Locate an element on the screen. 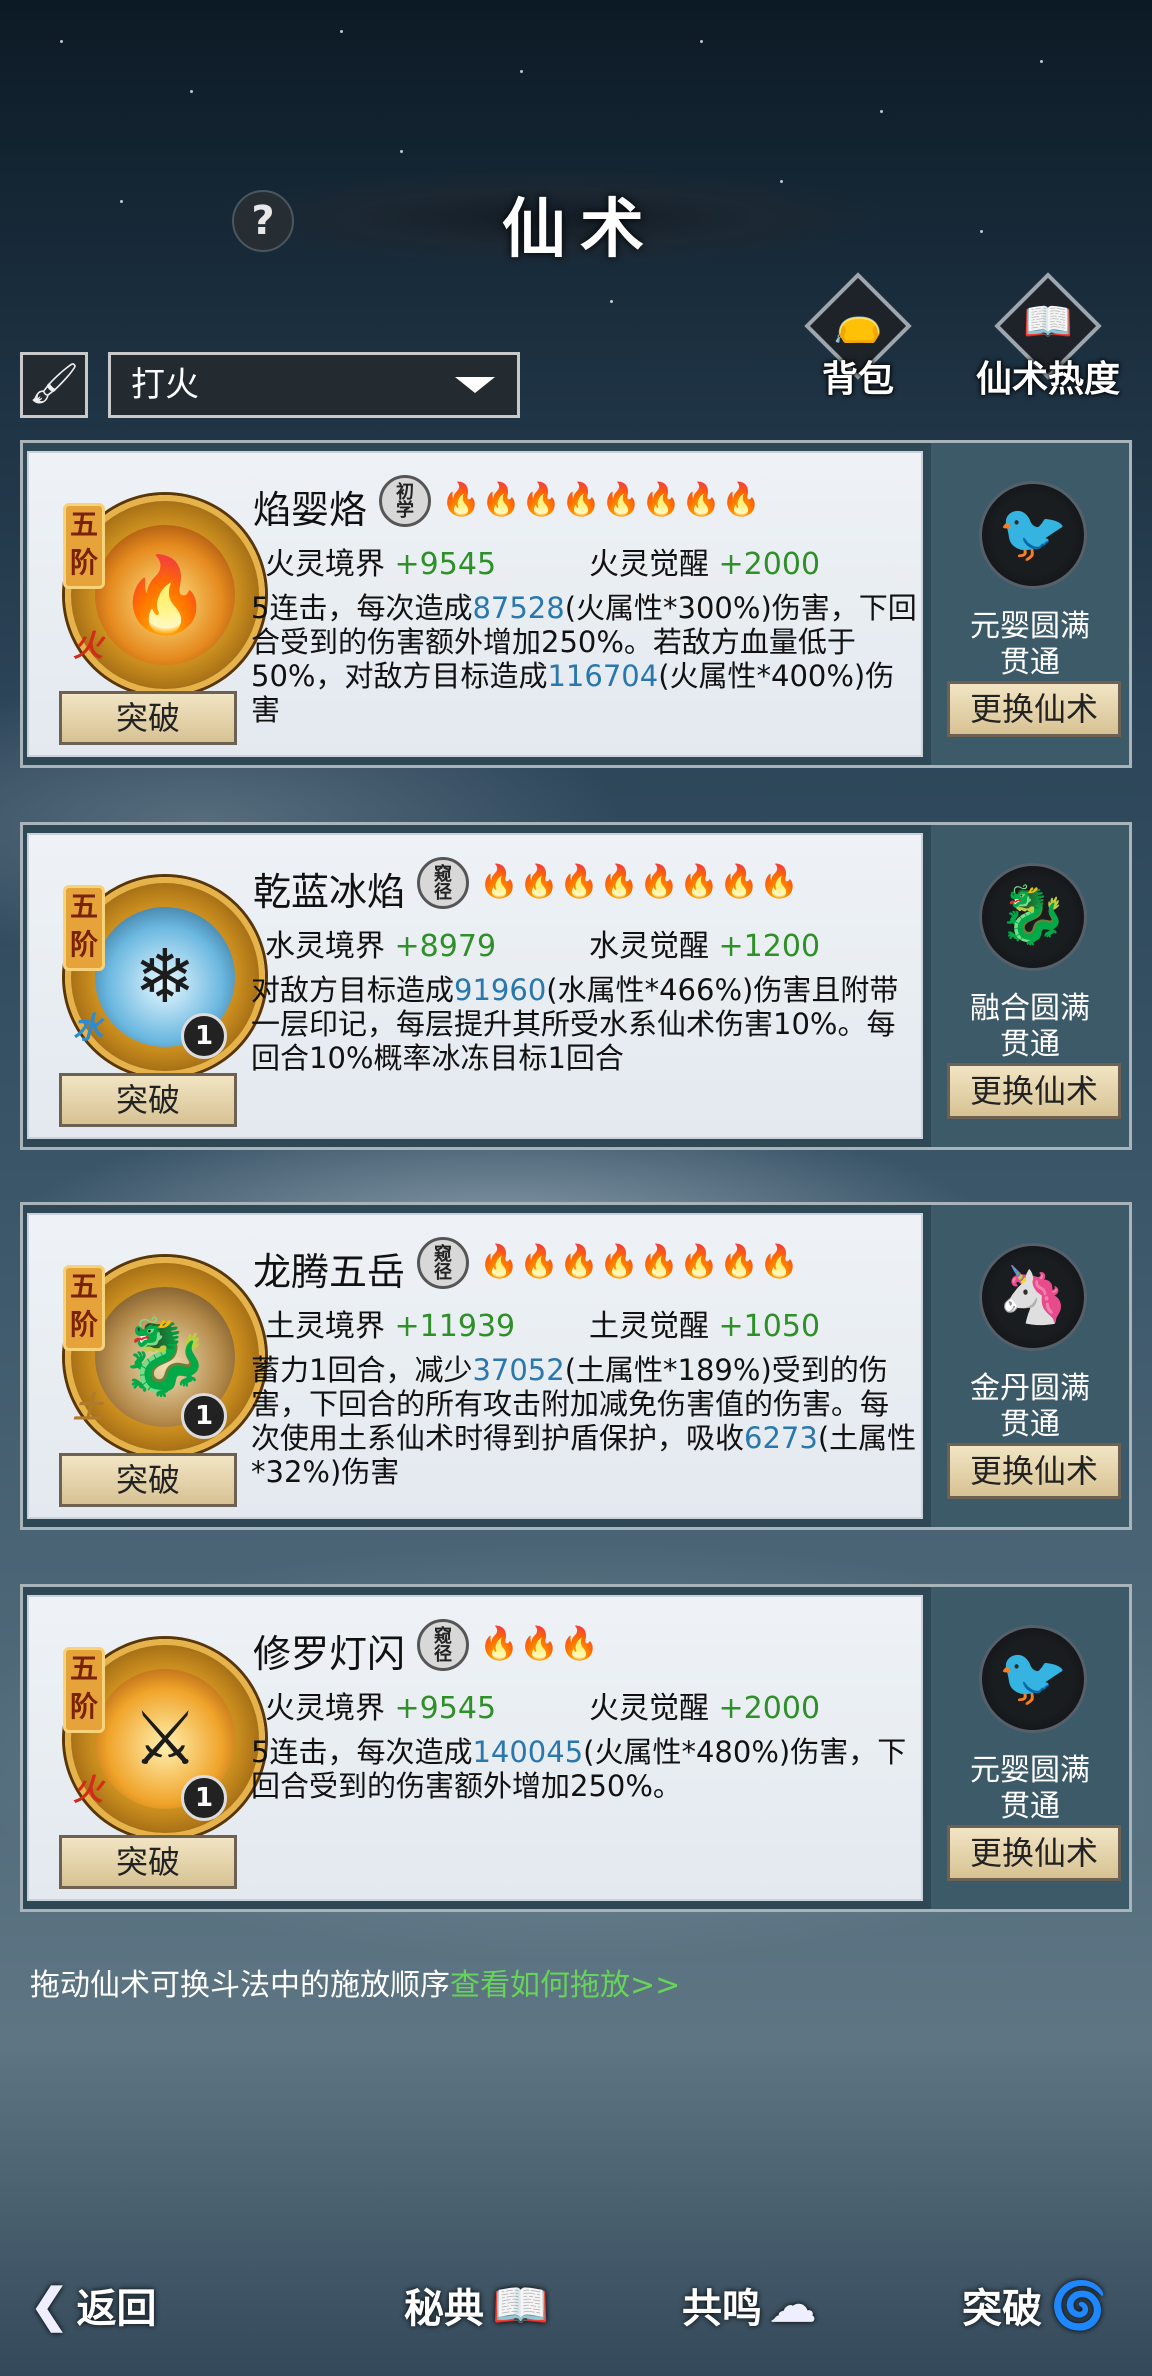  skill-heat-label: 仙术热度 is located at coordinates (1047, 379).